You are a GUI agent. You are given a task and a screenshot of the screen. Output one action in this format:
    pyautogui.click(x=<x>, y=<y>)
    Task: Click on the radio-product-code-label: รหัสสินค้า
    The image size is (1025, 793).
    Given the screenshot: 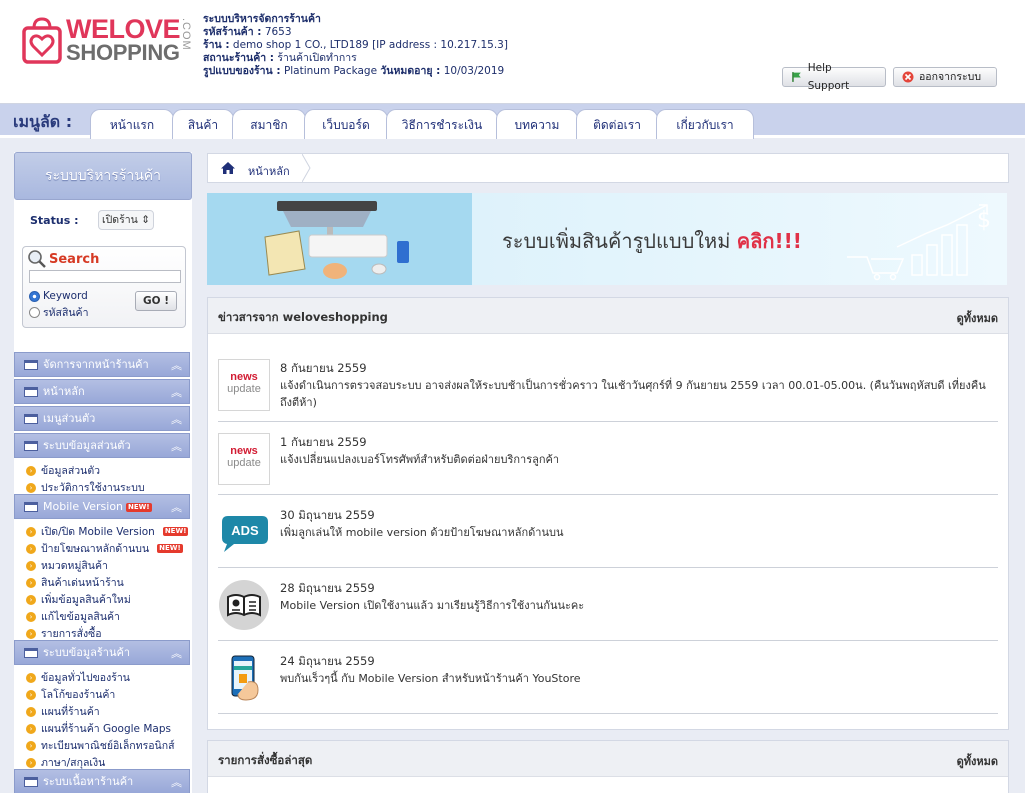 What is the action you would take?
    pyautogui.click(x=66, y=313)
    